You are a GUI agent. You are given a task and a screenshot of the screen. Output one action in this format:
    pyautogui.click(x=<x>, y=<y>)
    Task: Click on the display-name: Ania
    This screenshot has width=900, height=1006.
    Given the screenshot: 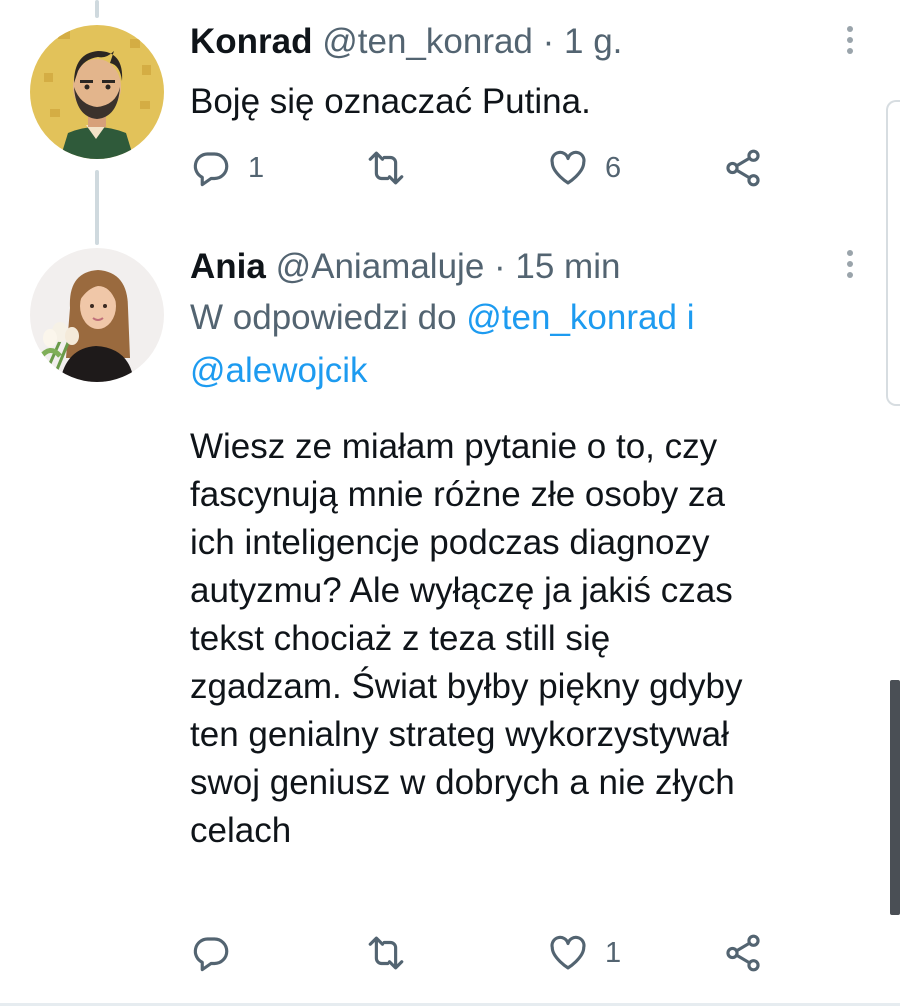 What is the action you would take?
    pyautogui.click(x=228, y=266)
    